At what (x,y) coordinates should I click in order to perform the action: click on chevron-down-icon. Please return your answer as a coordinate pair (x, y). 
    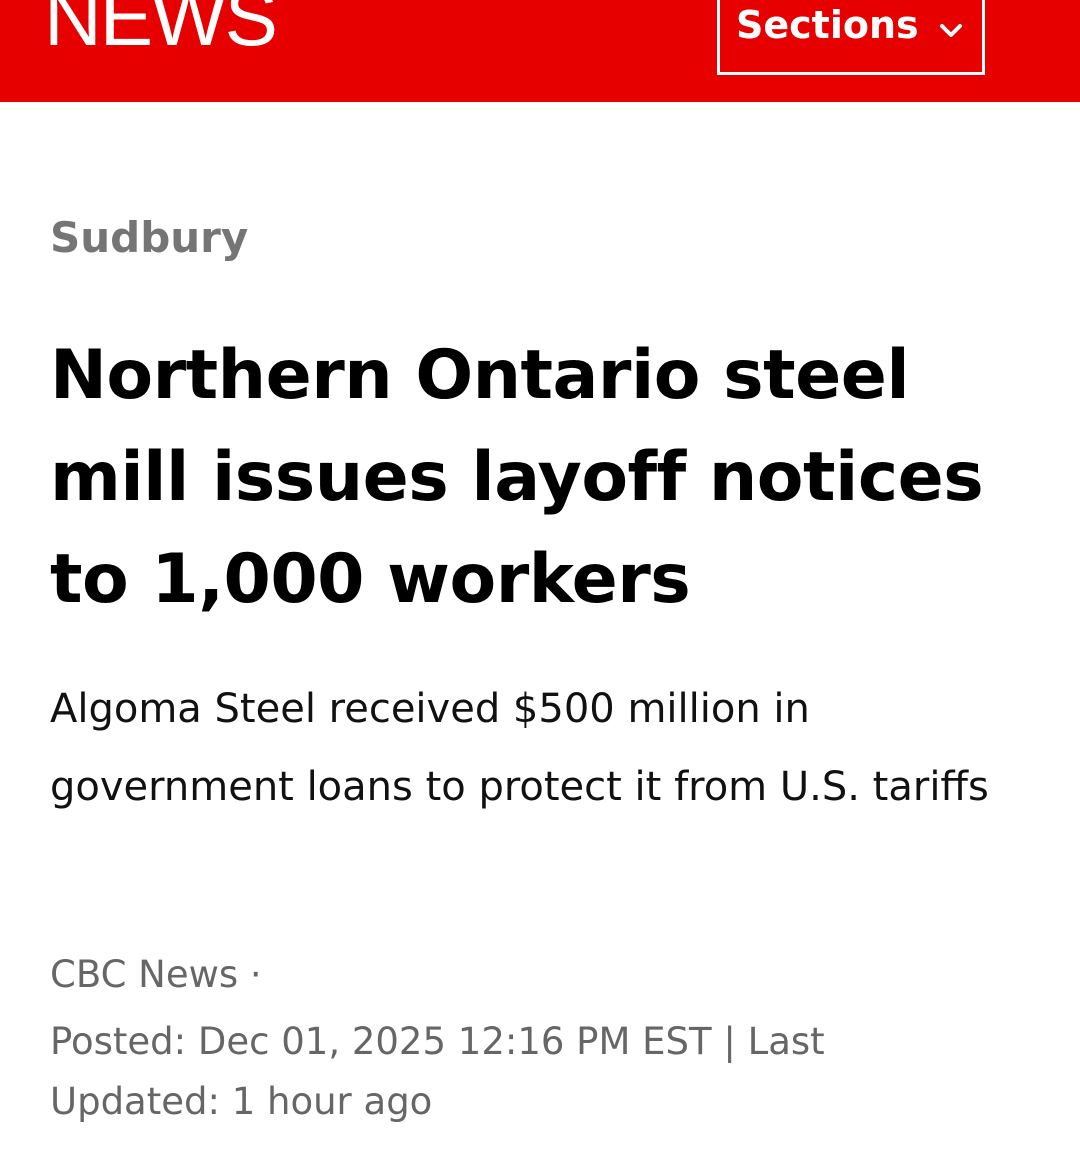
    Looking at the image, I should click on (951, 30).